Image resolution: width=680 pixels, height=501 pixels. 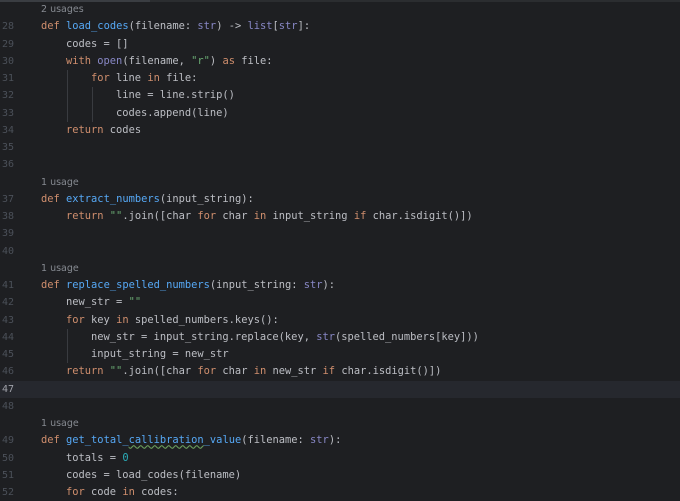 What do you see at coordinates (7, 164) in the screenshot?
I see `line-number: 36` at bounding box center [7, 164].